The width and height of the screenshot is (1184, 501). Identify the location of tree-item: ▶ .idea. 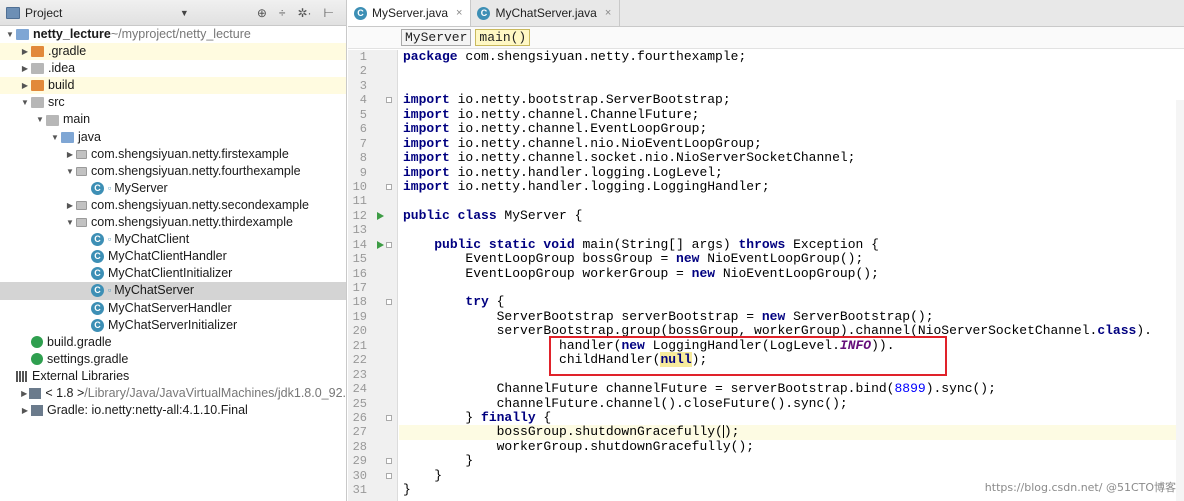
(173, 68).